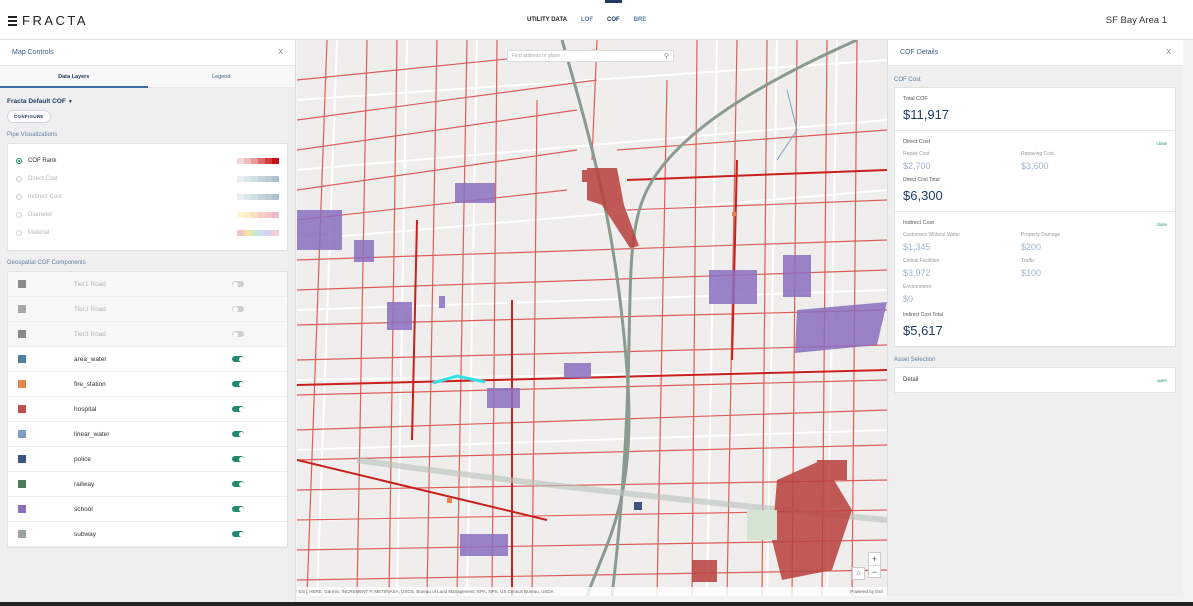 The image size is (1193, 606). I want to click on component-name: police, so click(82, 459).